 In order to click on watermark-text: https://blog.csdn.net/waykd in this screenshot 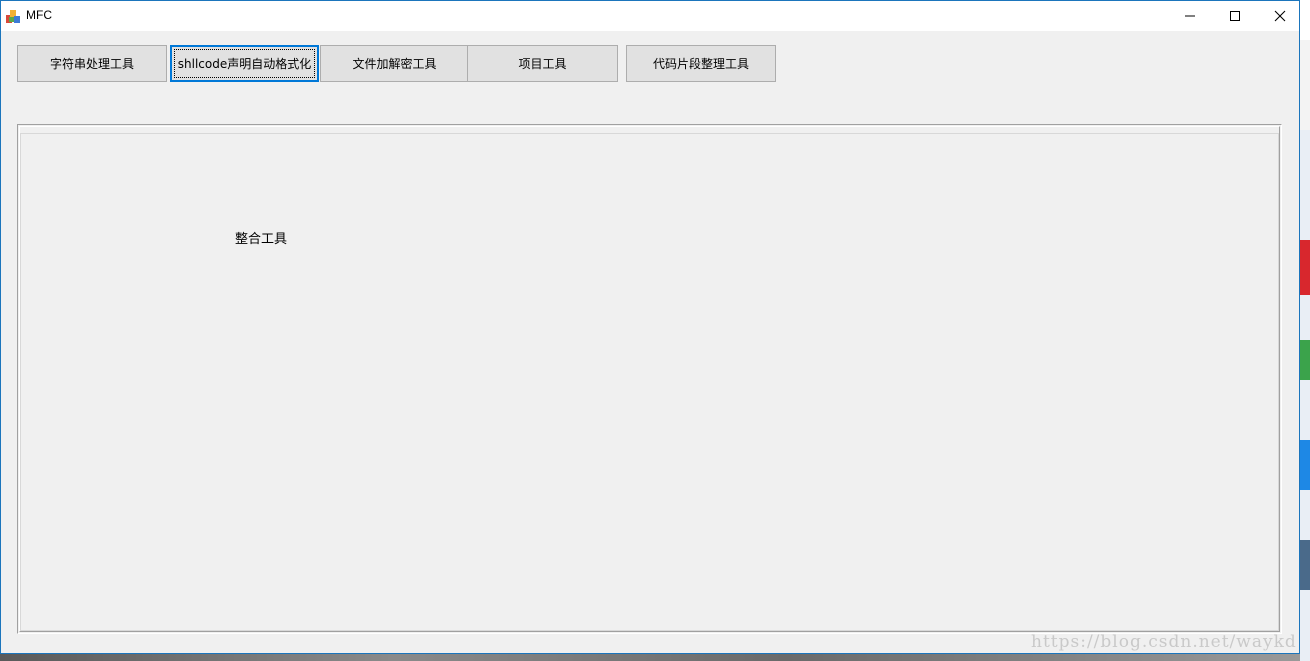, I will do `click(1164, 642)`.